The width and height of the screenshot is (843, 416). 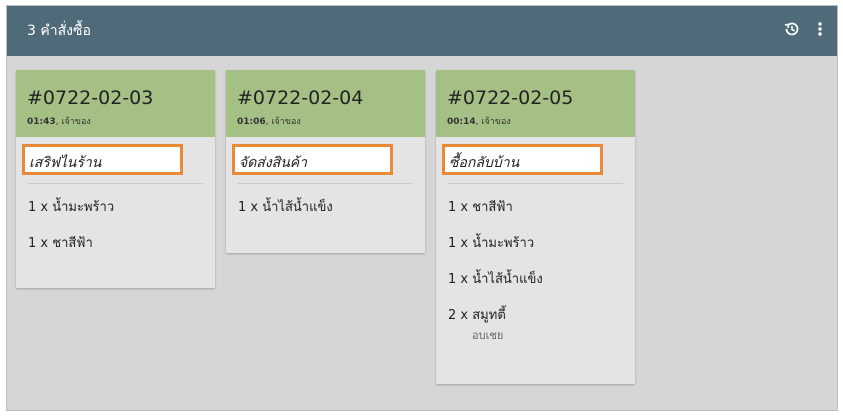 I want to click on order-id: #0722-02-03, so click(x=90, y=98).